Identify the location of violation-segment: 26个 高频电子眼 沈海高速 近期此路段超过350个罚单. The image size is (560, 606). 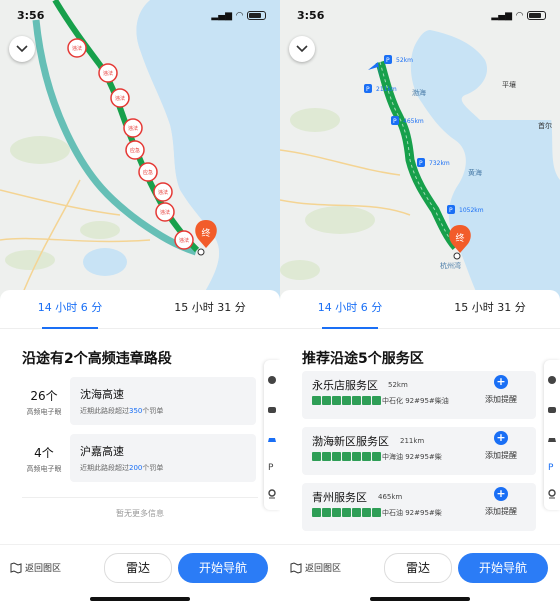
(138, 402).